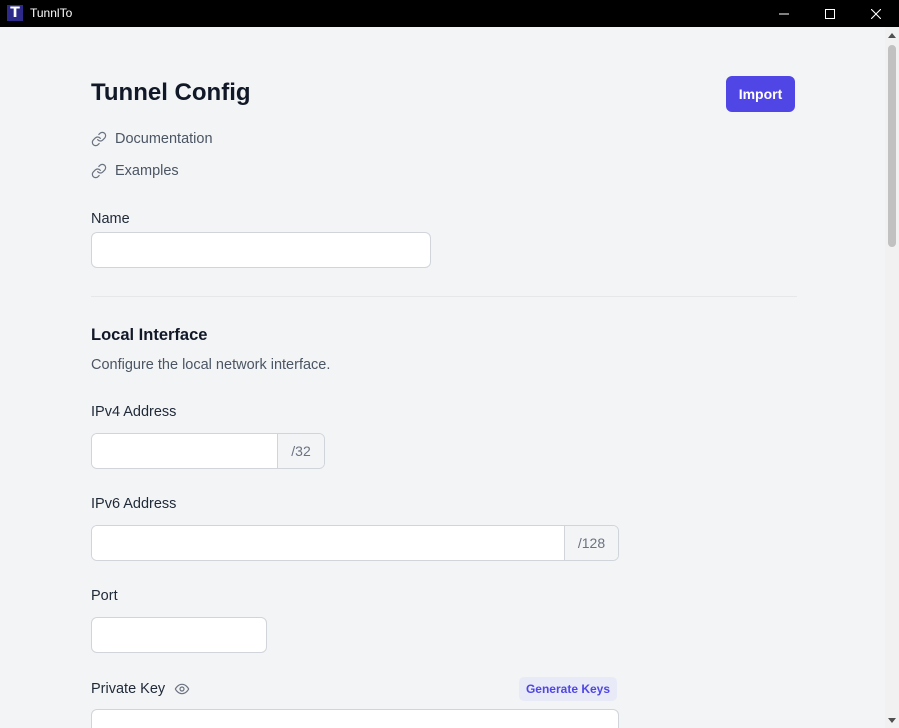  What do you see at coordinates (110, 219) in the screenshot?
I see `name-label: Name` at bounding box center [110, 219].